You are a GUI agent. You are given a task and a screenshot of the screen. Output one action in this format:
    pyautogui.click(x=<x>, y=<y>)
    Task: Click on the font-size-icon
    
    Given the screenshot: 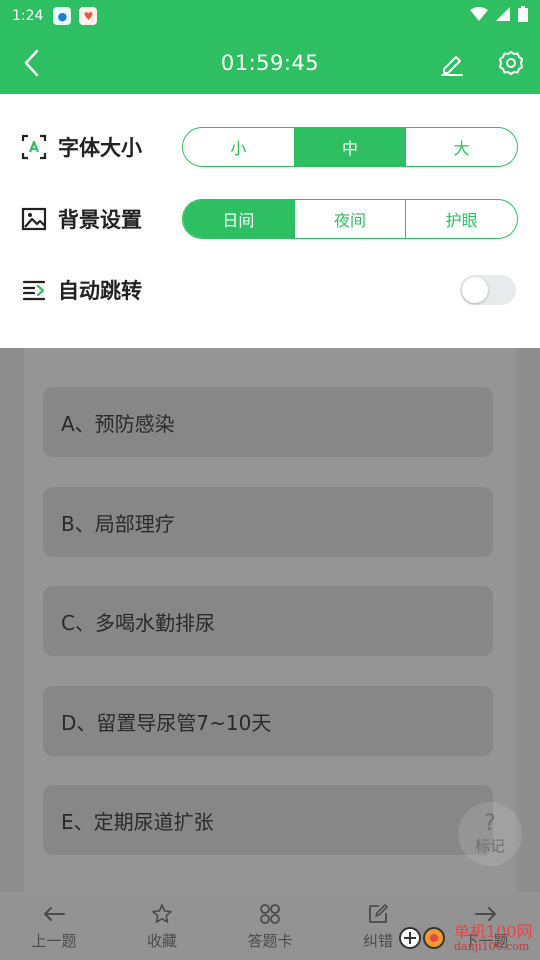 What is the action you would take?
    pyautogui.click(x=34, y=147)
    